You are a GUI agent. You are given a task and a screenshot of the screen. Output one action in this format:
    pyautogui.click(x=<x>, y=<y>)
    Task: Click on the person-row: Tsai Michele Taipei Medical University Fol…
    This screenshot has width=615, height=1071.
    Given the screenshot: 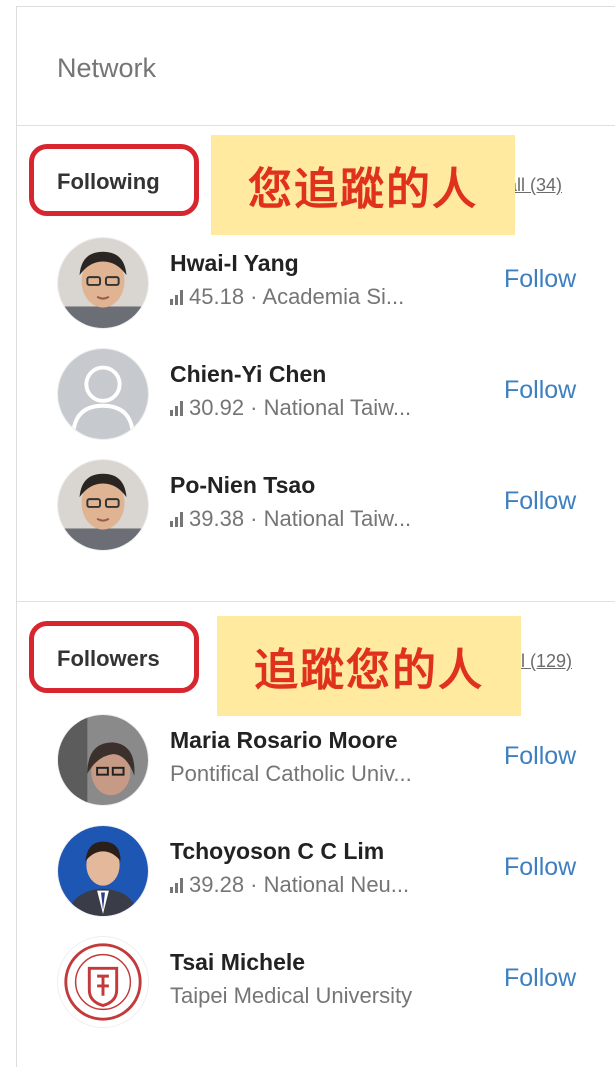 What is the action you would take?
    pyautogui.click(x=336, y=982)
    